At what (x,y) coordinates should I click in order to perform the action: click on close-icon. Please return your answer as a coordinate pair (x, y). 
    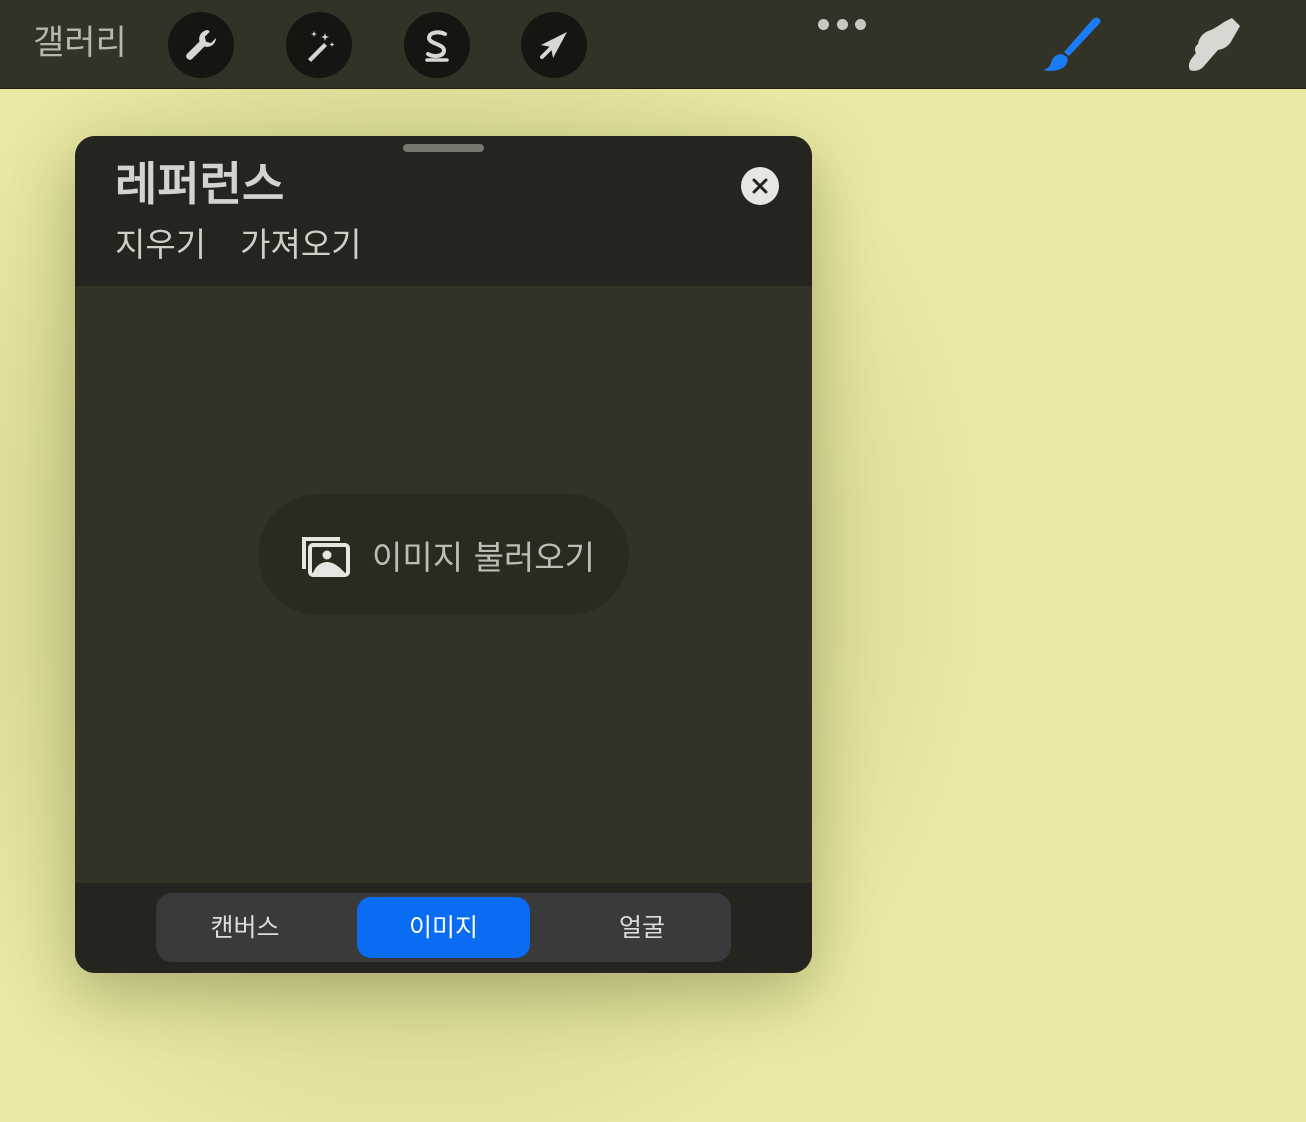
    Looking at the image, I should click on (760, 186).